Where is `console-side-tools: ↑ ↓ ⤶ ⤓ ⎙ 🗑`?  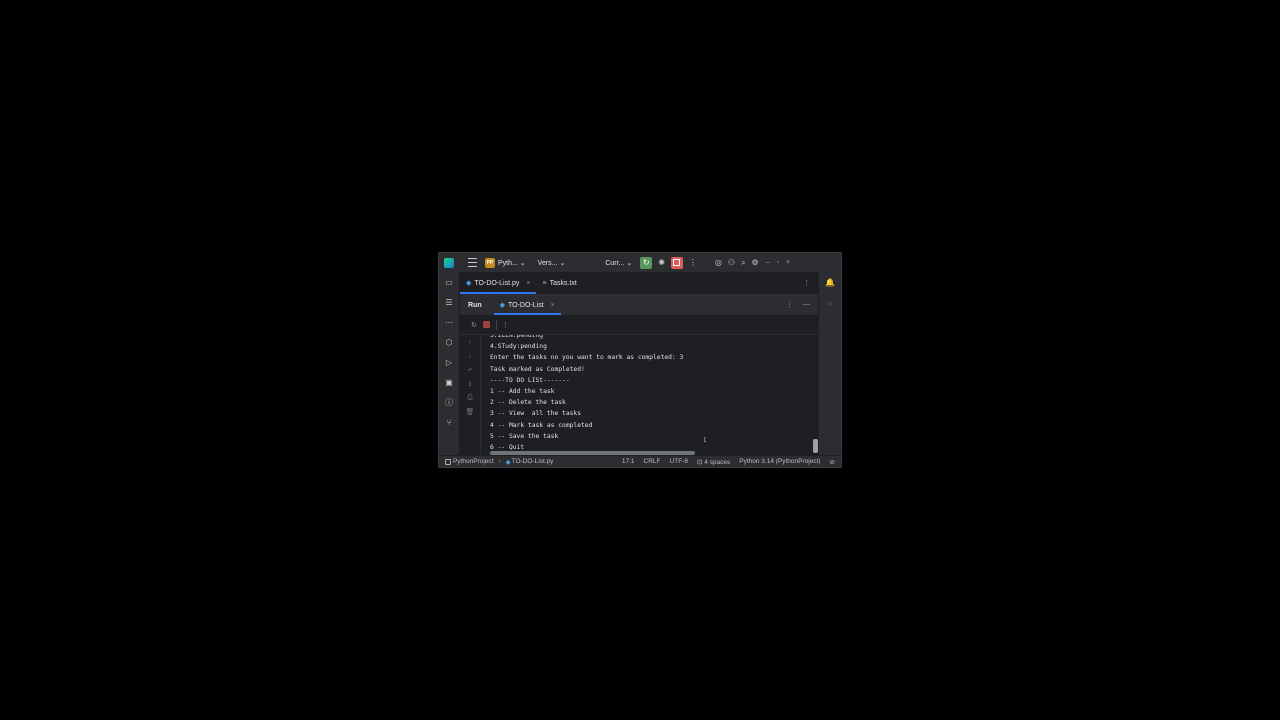 console-side-tools: ↑ ↓ ⤶ ⤓ ⎙ 🗑 is located at coordinates (470, 395).